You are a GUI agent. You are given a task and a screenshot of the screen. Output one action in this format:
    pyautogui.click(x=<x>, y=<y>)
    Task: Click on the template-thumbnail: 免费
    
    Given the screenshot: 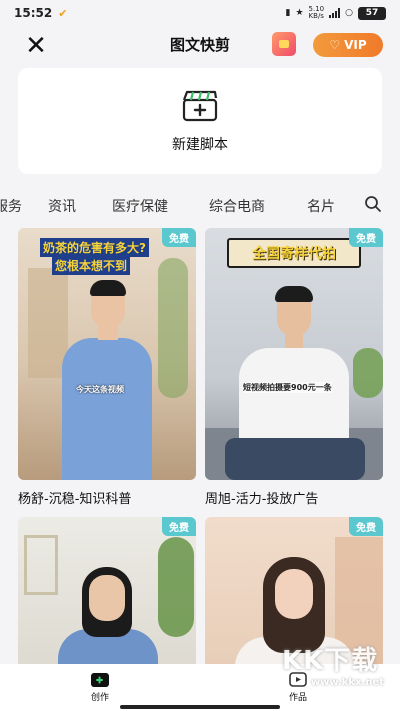 What is the action you would take?
    pyautogui.click(x=107, y=597)
    